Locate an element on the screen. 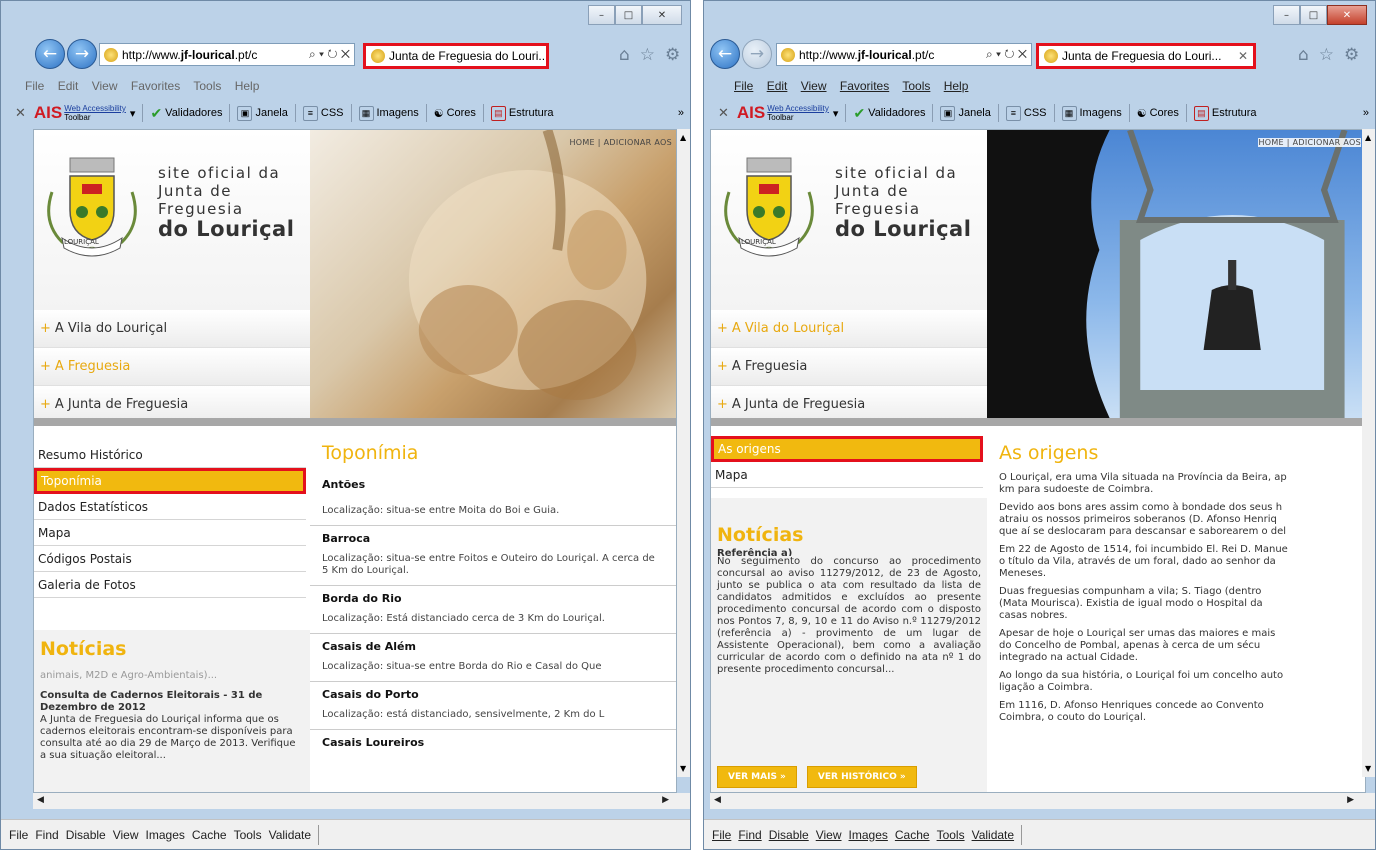 This screenshot has height=850, width=1376. address-controls-icon: ⌕ ▾ ↻ ✕ is located at coordinates (331, 54).